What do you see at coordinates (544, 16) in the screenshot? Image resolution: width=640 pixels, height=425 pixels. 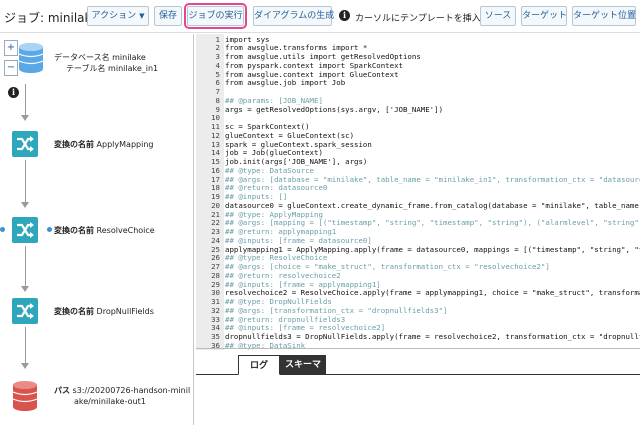 I see `target-button: ターゲット` at bounding box center [544, 16].